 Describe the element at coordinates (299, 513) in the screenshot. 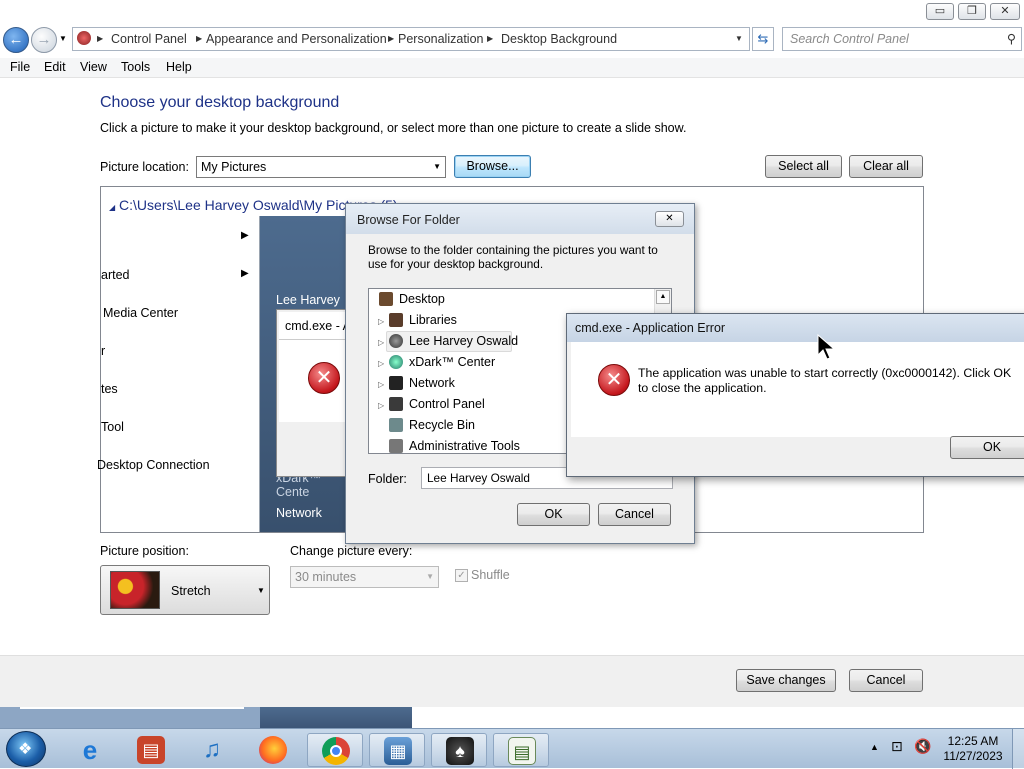

I see `start-menu-network: Network` at that location.